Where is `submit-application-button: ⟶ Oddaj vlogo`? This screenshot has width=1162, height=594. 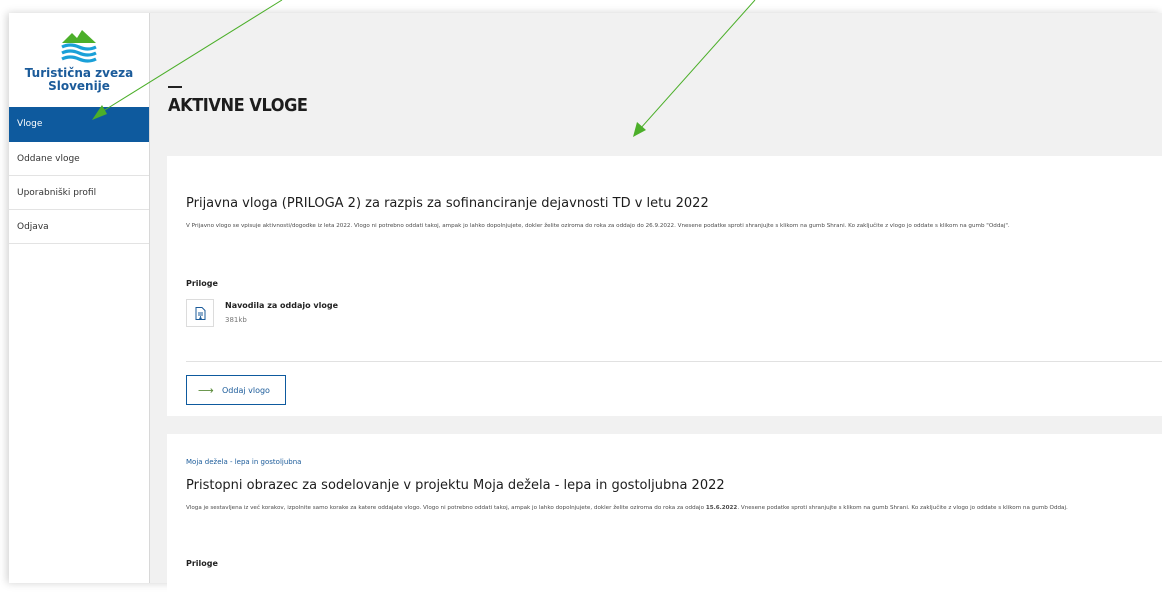 submit-application-button: ⟶ Oddaj vlogo is located at coordinates (236, 390).